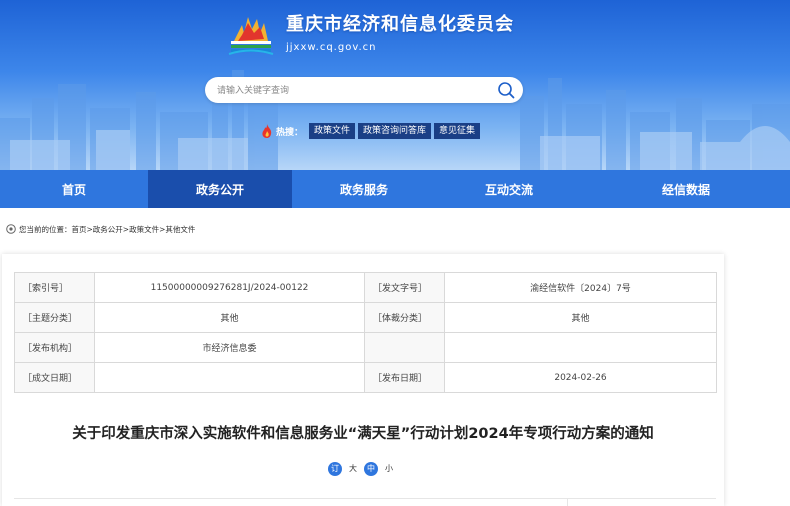 The height and width of the screenshot is (506, 790). I want to click on flame-icon, so click(267, 131).